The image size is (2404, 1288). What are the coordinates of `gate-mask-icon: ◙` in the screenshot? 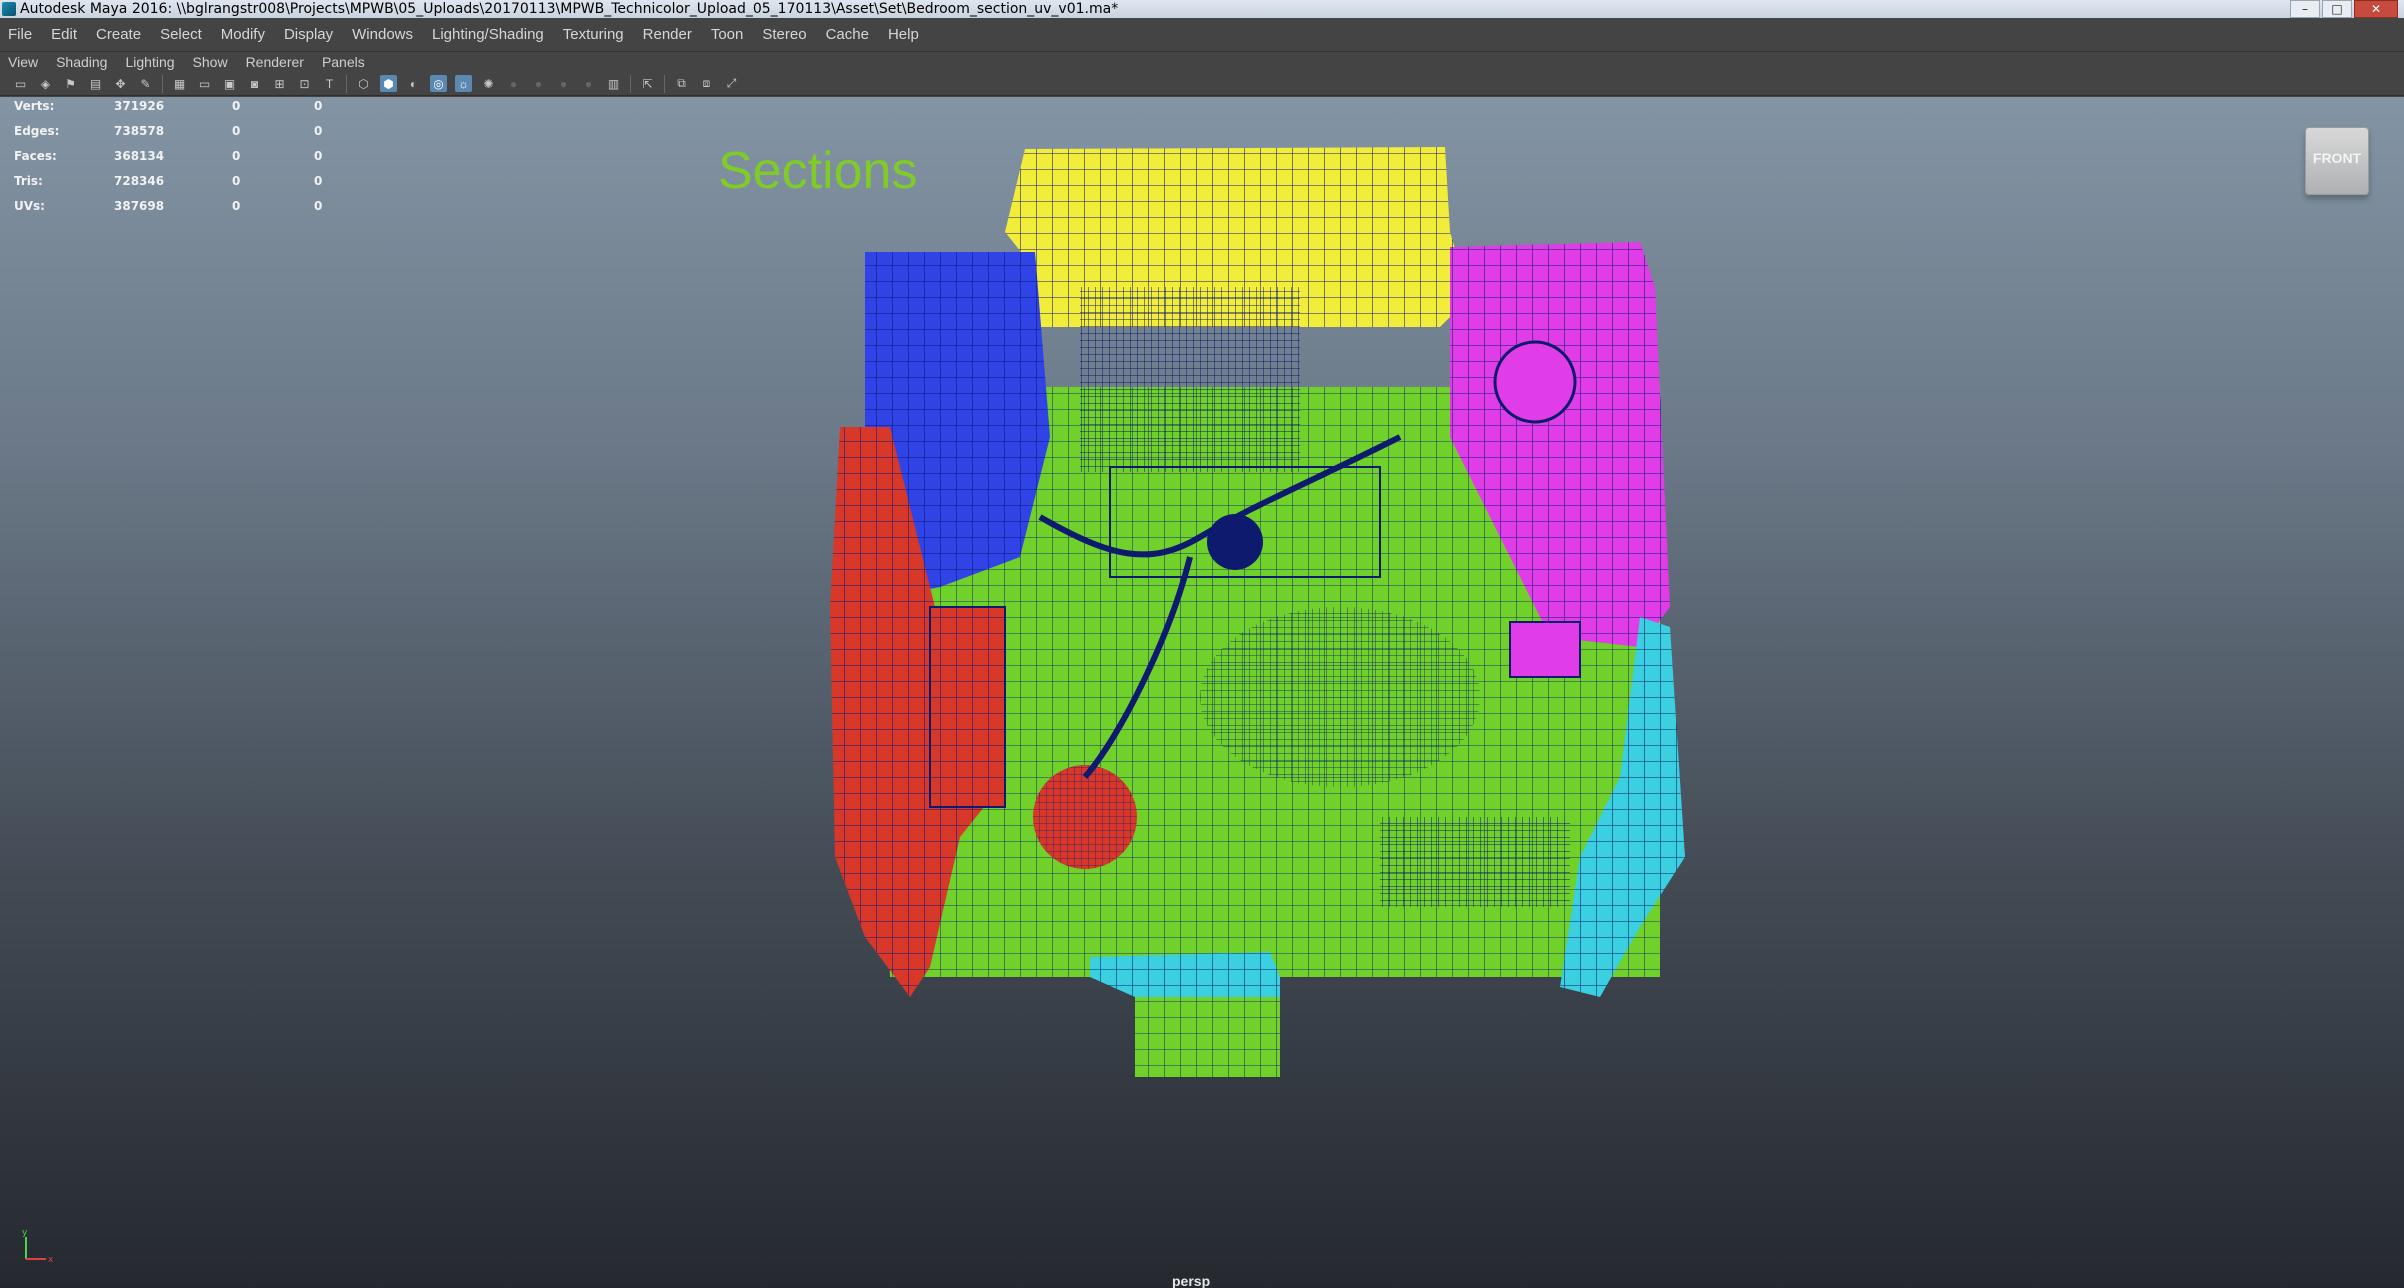 It's located at (254, 83).